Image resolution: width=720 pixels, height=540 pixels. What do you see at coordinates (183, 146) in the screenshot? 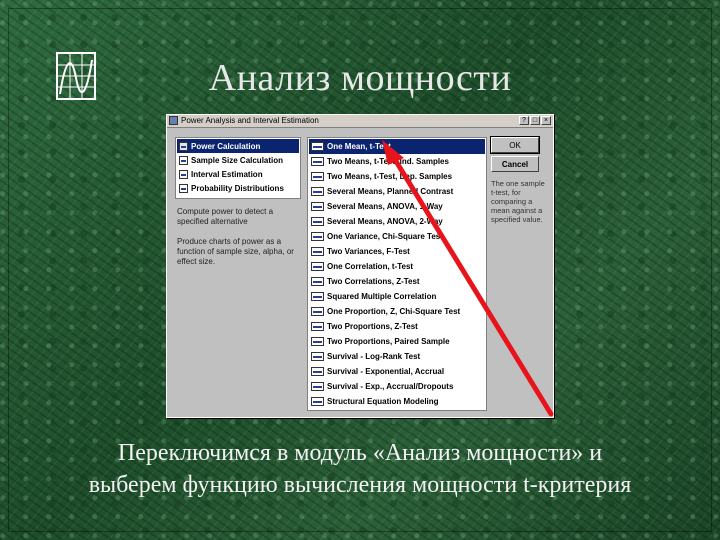
I see `power-calc-icon` at bounding box center [183, 146].